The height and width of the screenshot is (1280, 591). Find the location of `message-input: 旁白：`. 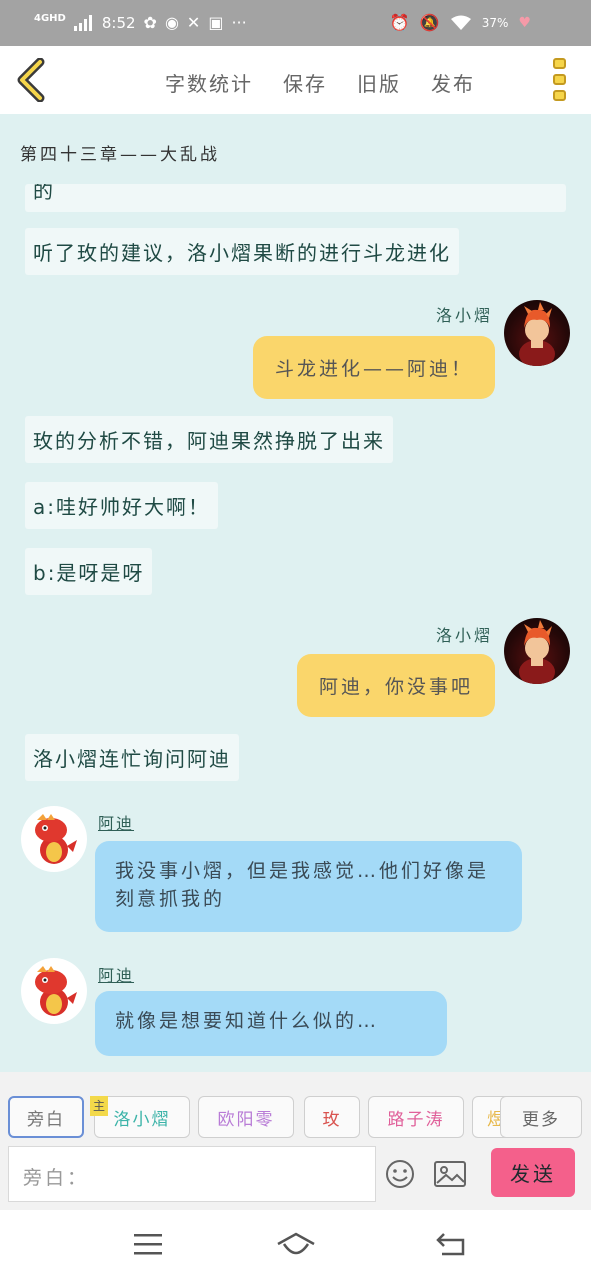

message-input: 旁白： is located at coordinates (192, 1174).